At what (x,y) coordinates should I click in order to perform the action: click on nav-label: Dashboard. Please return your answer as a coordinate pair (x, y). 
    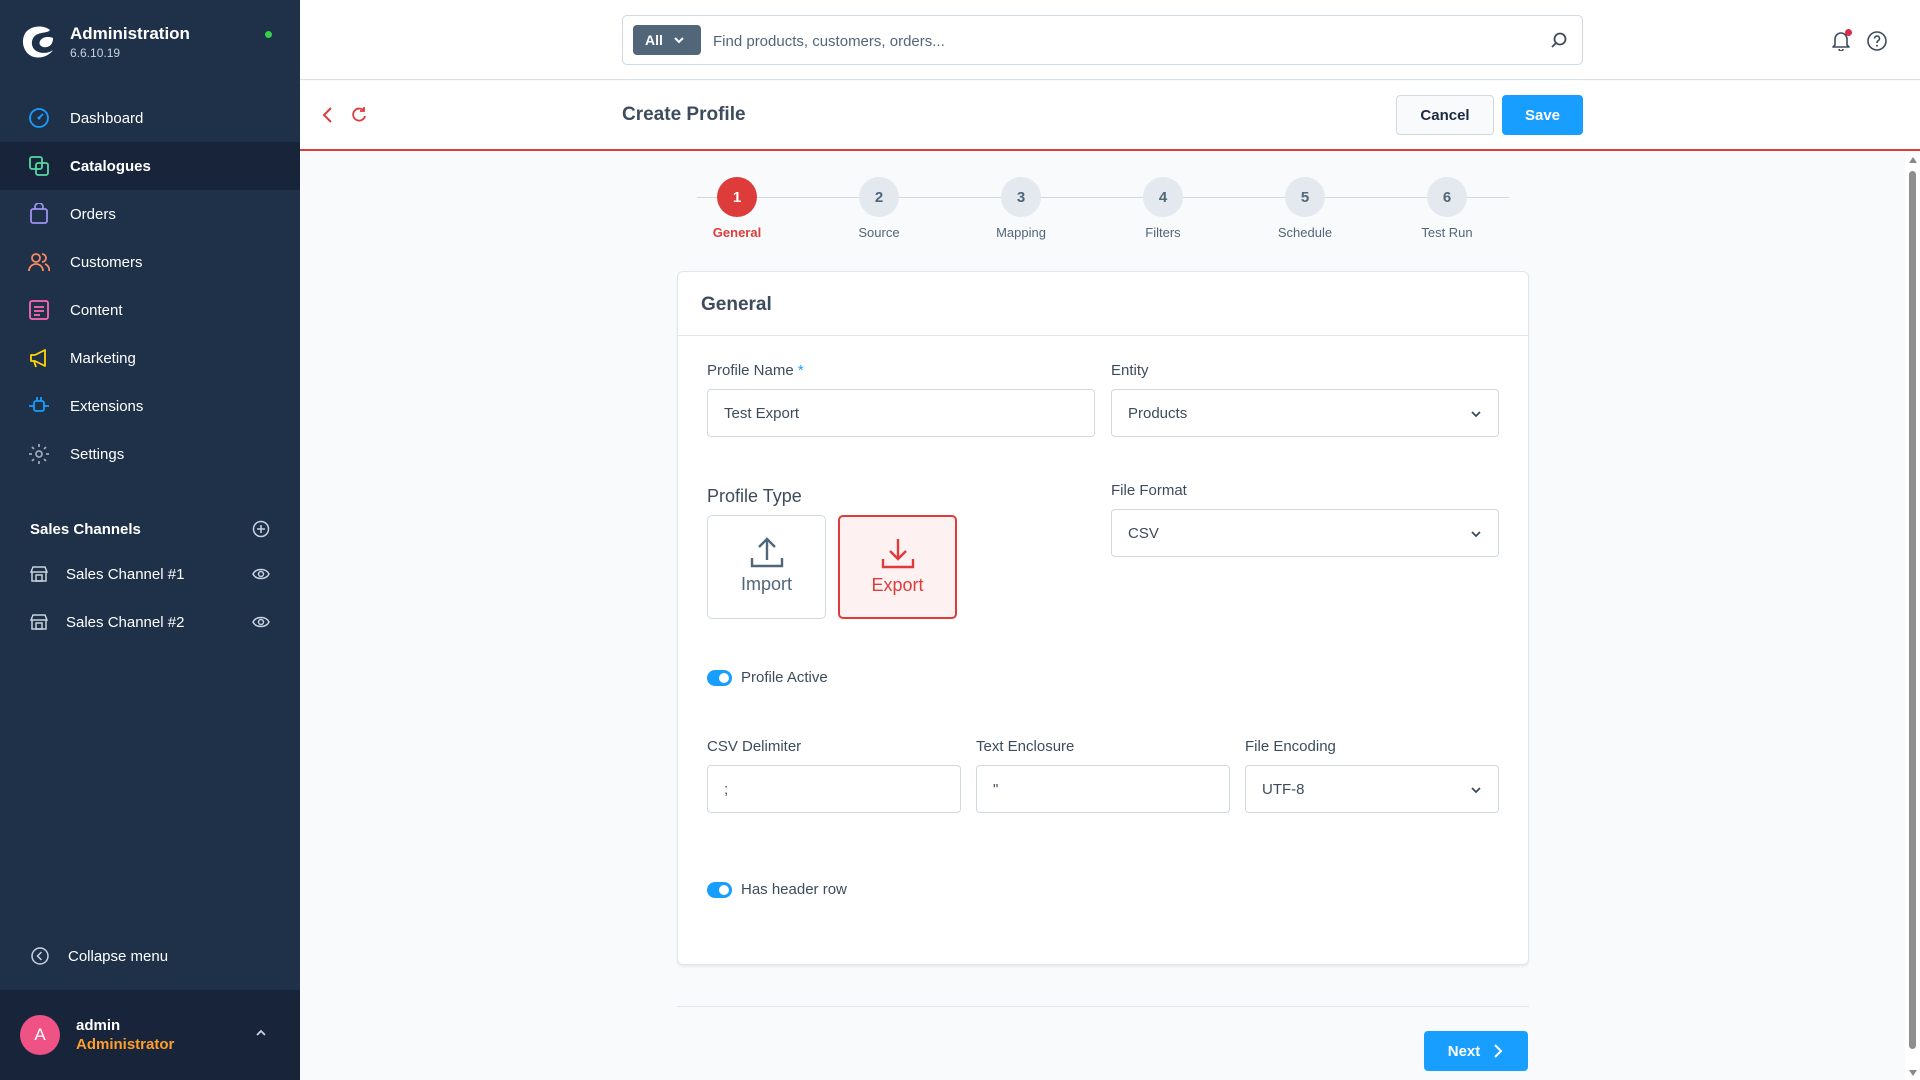
    Looking at the image, I should click on (107, 118).